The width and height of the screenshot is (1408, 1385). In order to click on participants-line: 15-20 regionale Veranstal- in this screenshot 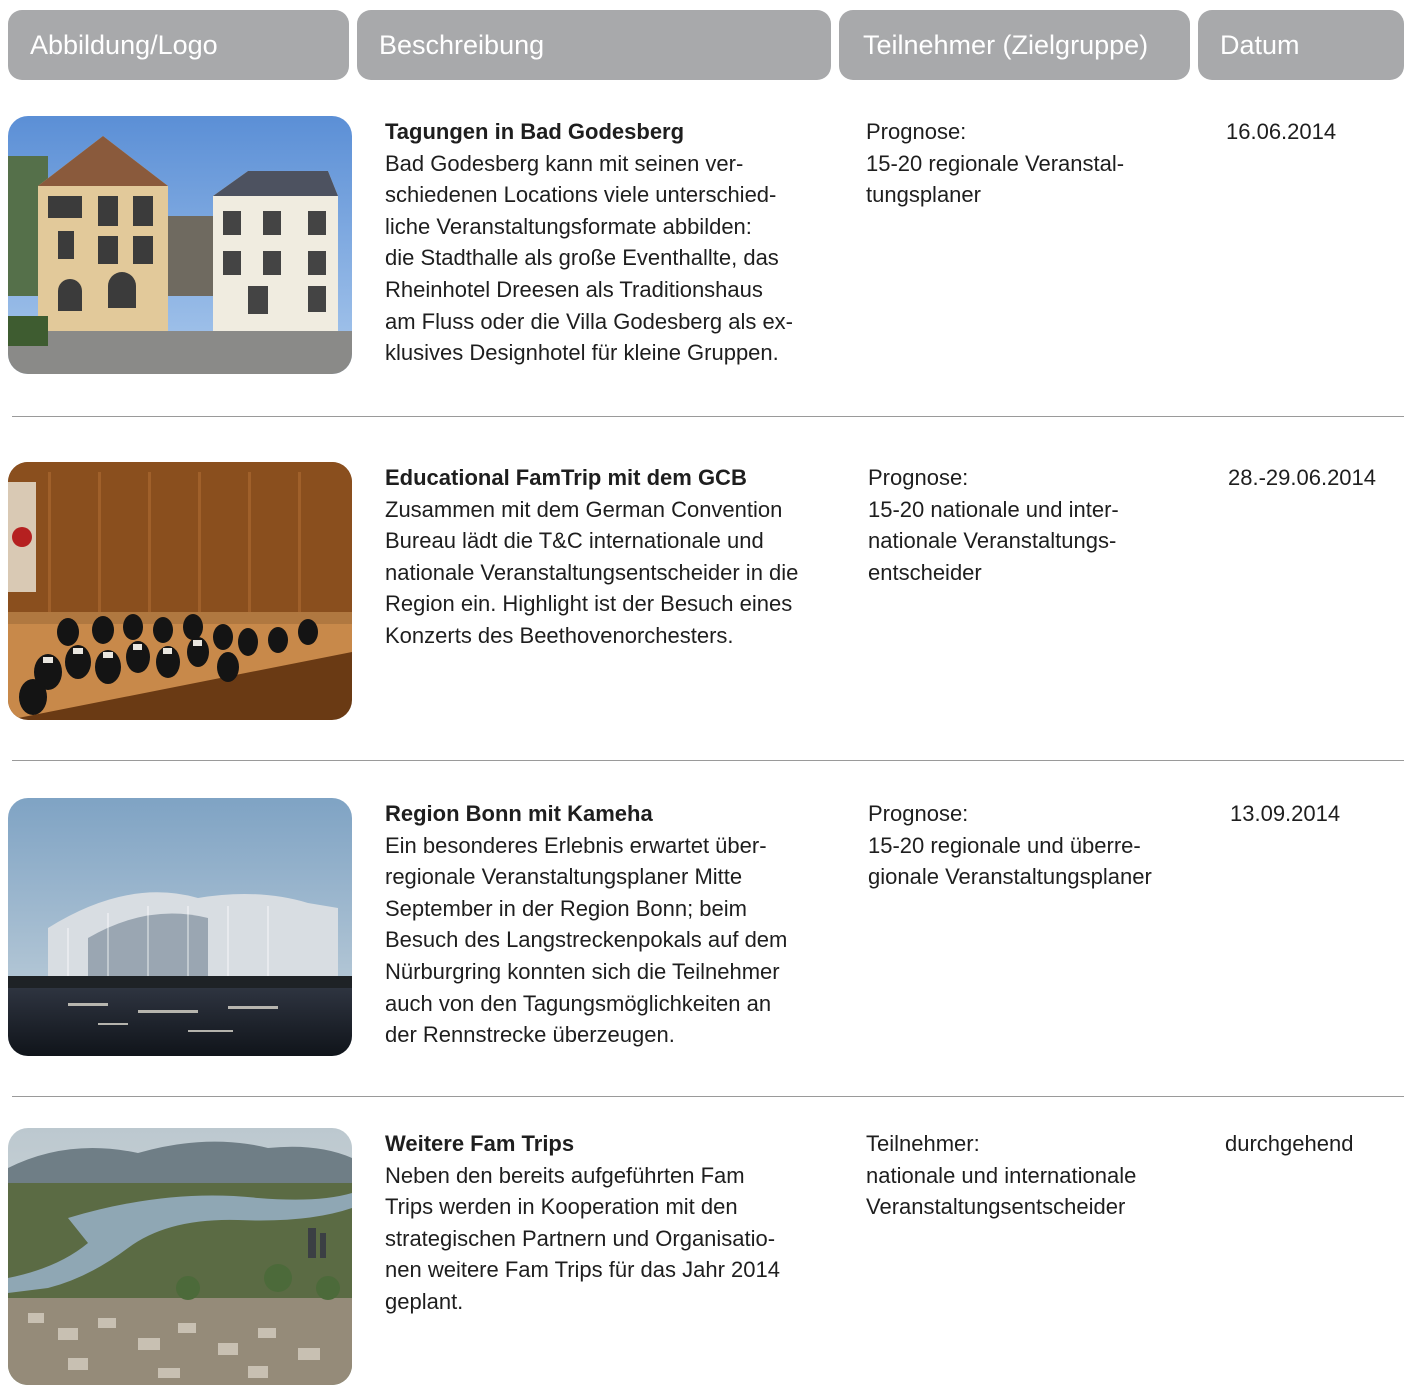, I will do `click(995, 163)`.